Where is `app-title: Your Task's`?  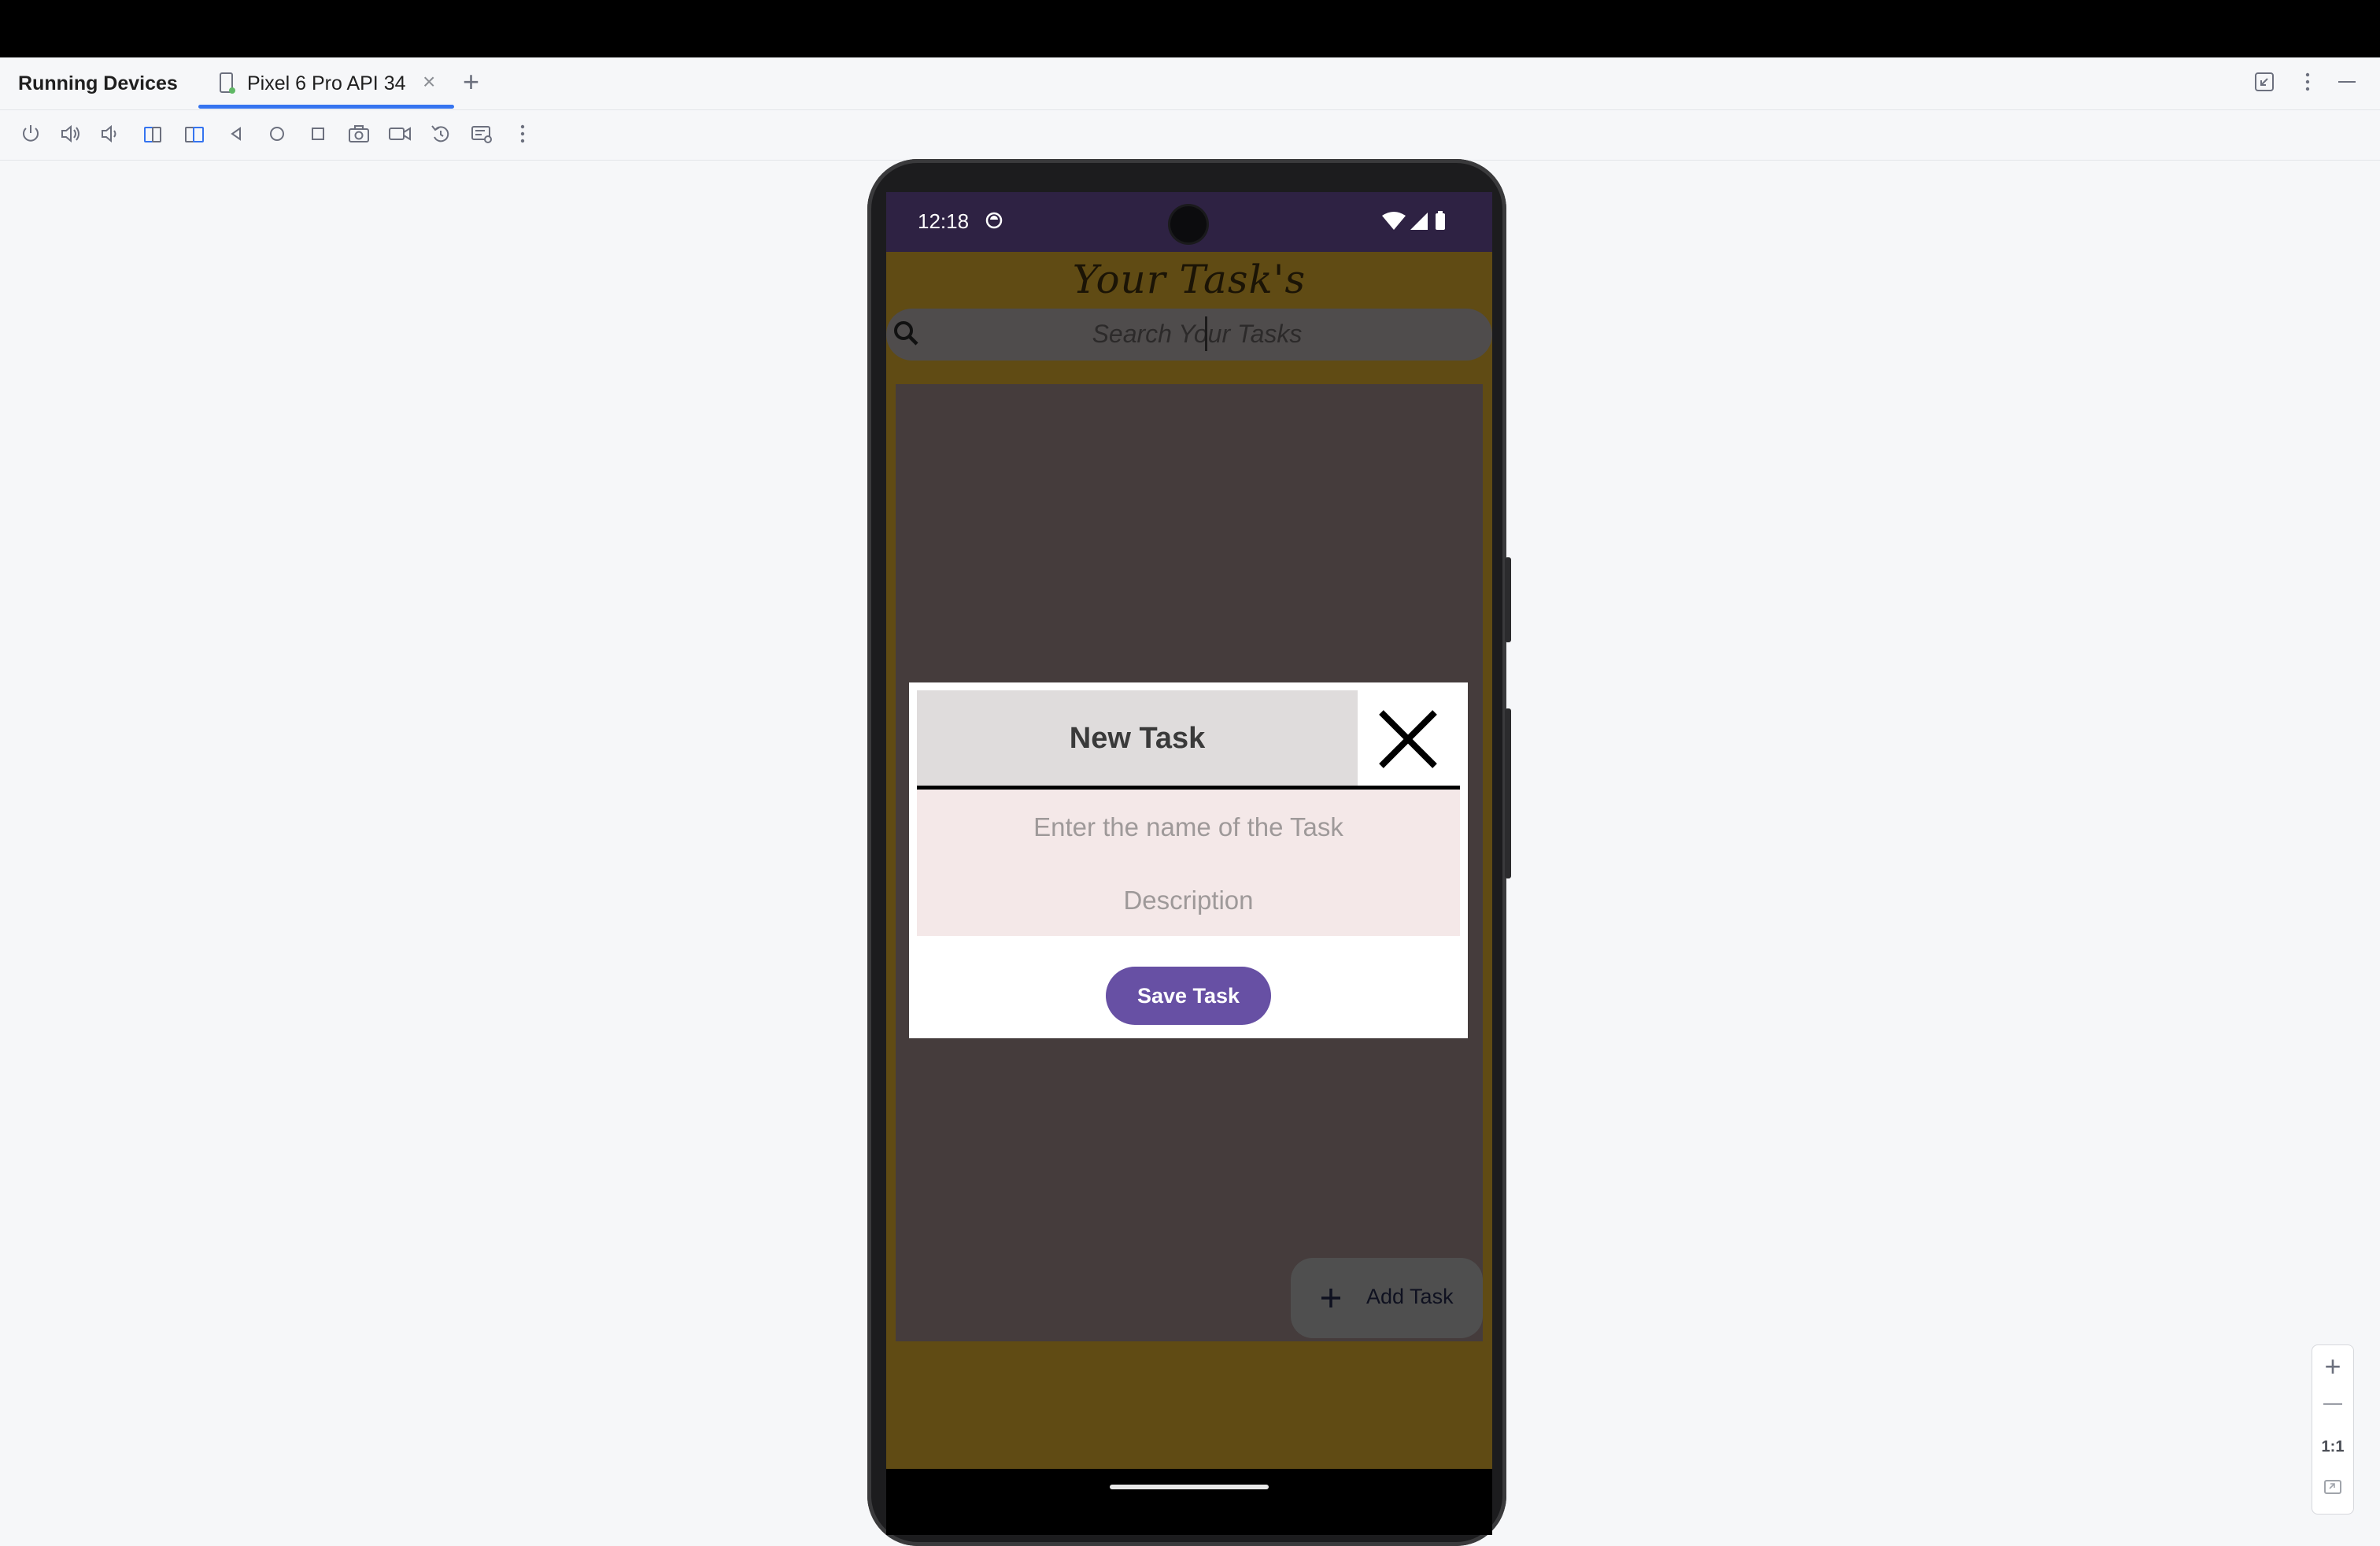 app-title: Your Task's is located at coordinates (1189, 279).